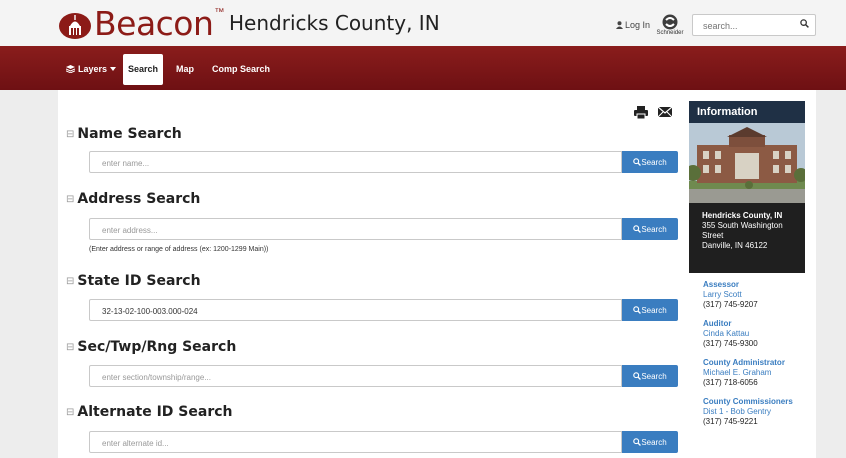 This screenshot has width=846, height=458. I want to click on print-icon, so click(641, 112).